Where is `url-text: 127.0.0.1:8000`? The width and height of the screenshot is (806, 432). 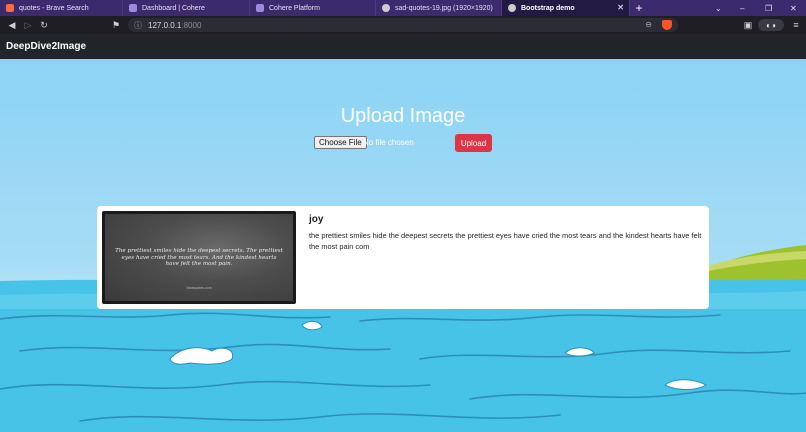 url-text: 127.0.0.1:8000 is located at coordinates (174, 25).